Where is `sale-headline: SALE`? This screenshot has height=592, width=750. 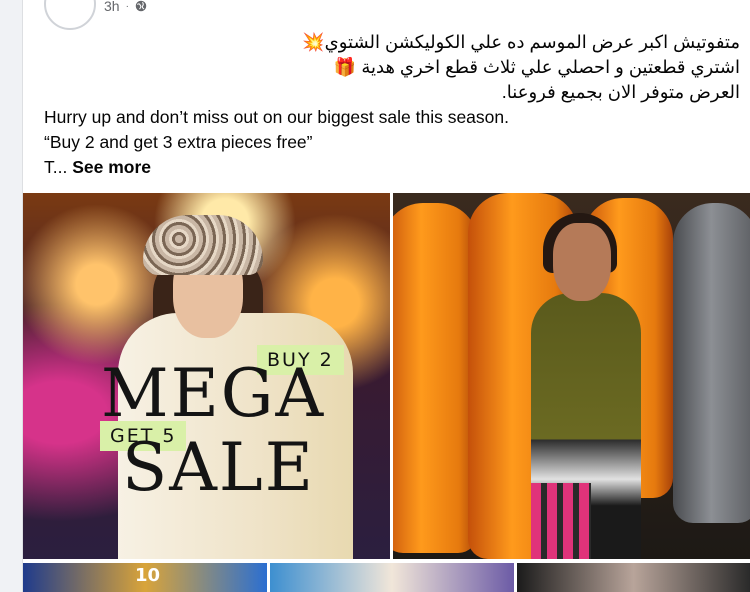
sale-headline: SALE is located at coordinates (218, 467).